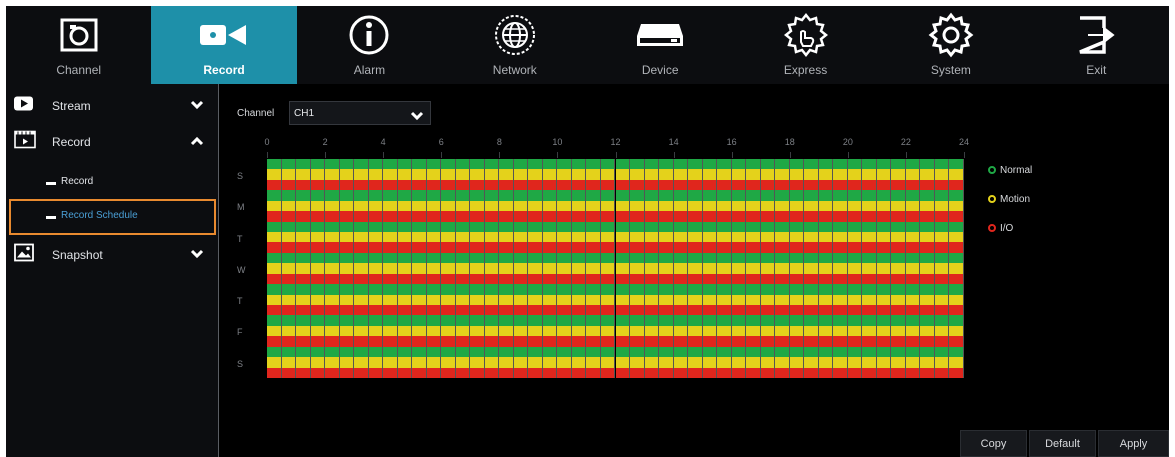 The image size is (1175, 457). What do you see at coordinates (369, 45) in the screenshot?
I see `nav-alarm: Alarm` at bounding box center [369, 45].